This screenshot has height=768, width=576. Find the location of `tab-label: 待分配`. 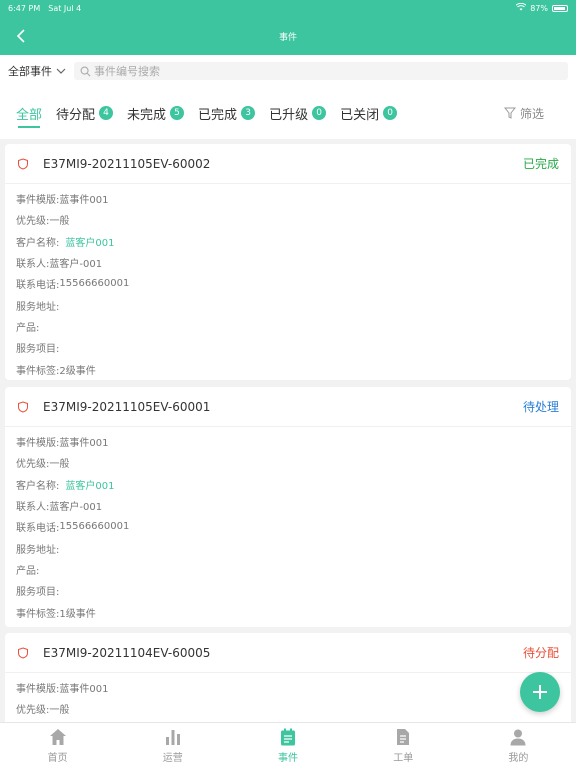

tab-label: 待分配 is located at coordinates (76, 115).